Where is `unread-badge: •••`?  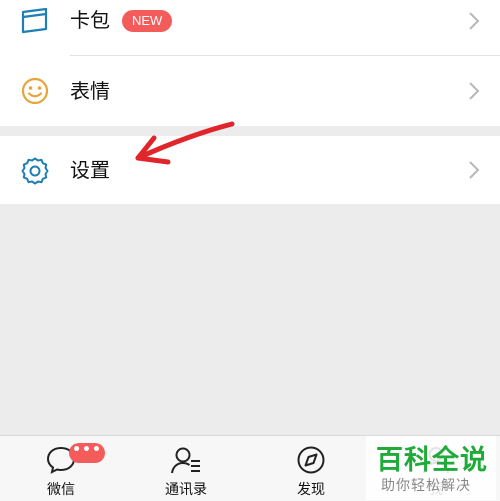 unread-badge: ••• is located at coordinates (87, 453).